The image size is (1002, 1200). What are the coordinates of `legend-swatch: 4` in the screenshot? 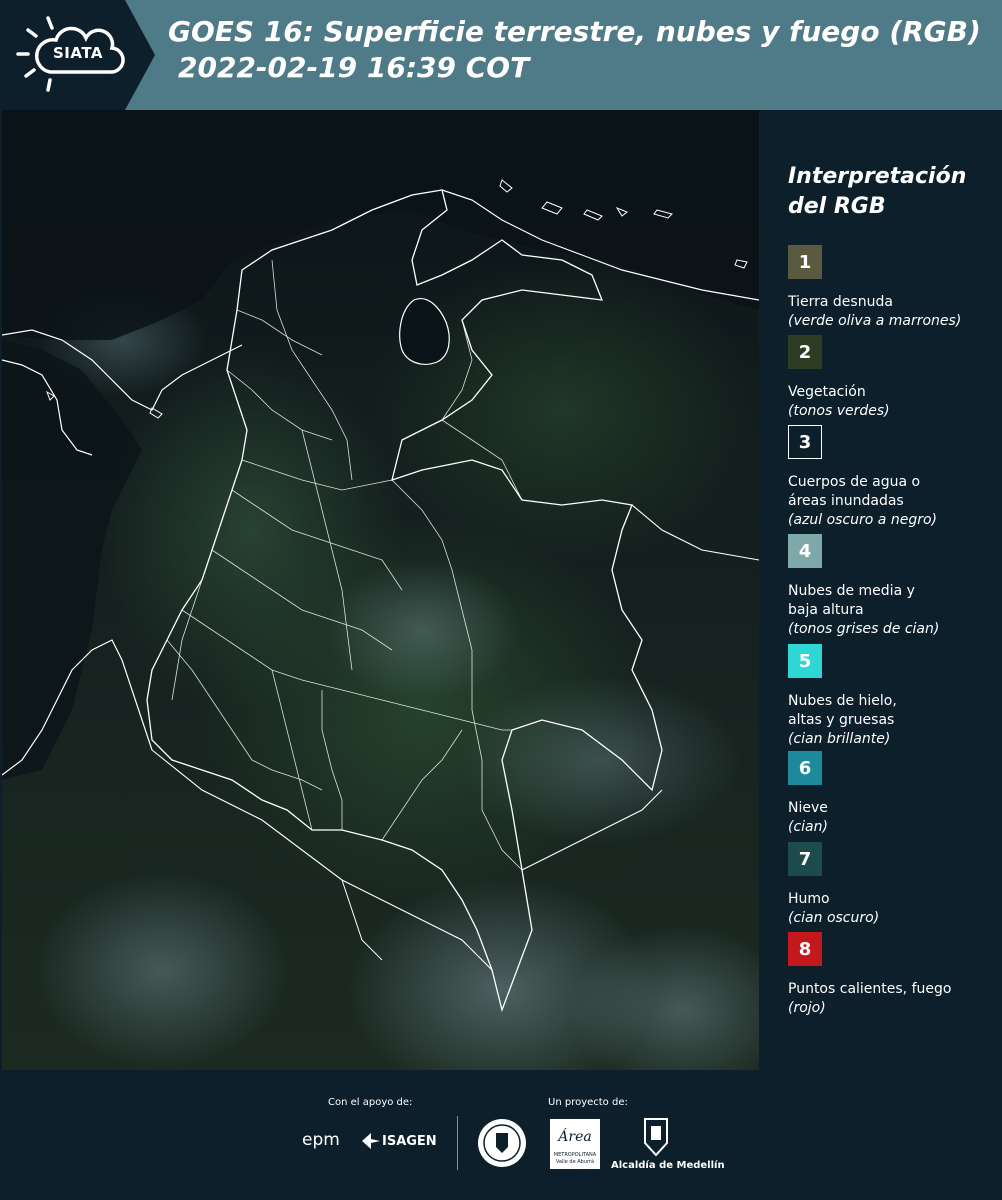 It's located at (805, 551).